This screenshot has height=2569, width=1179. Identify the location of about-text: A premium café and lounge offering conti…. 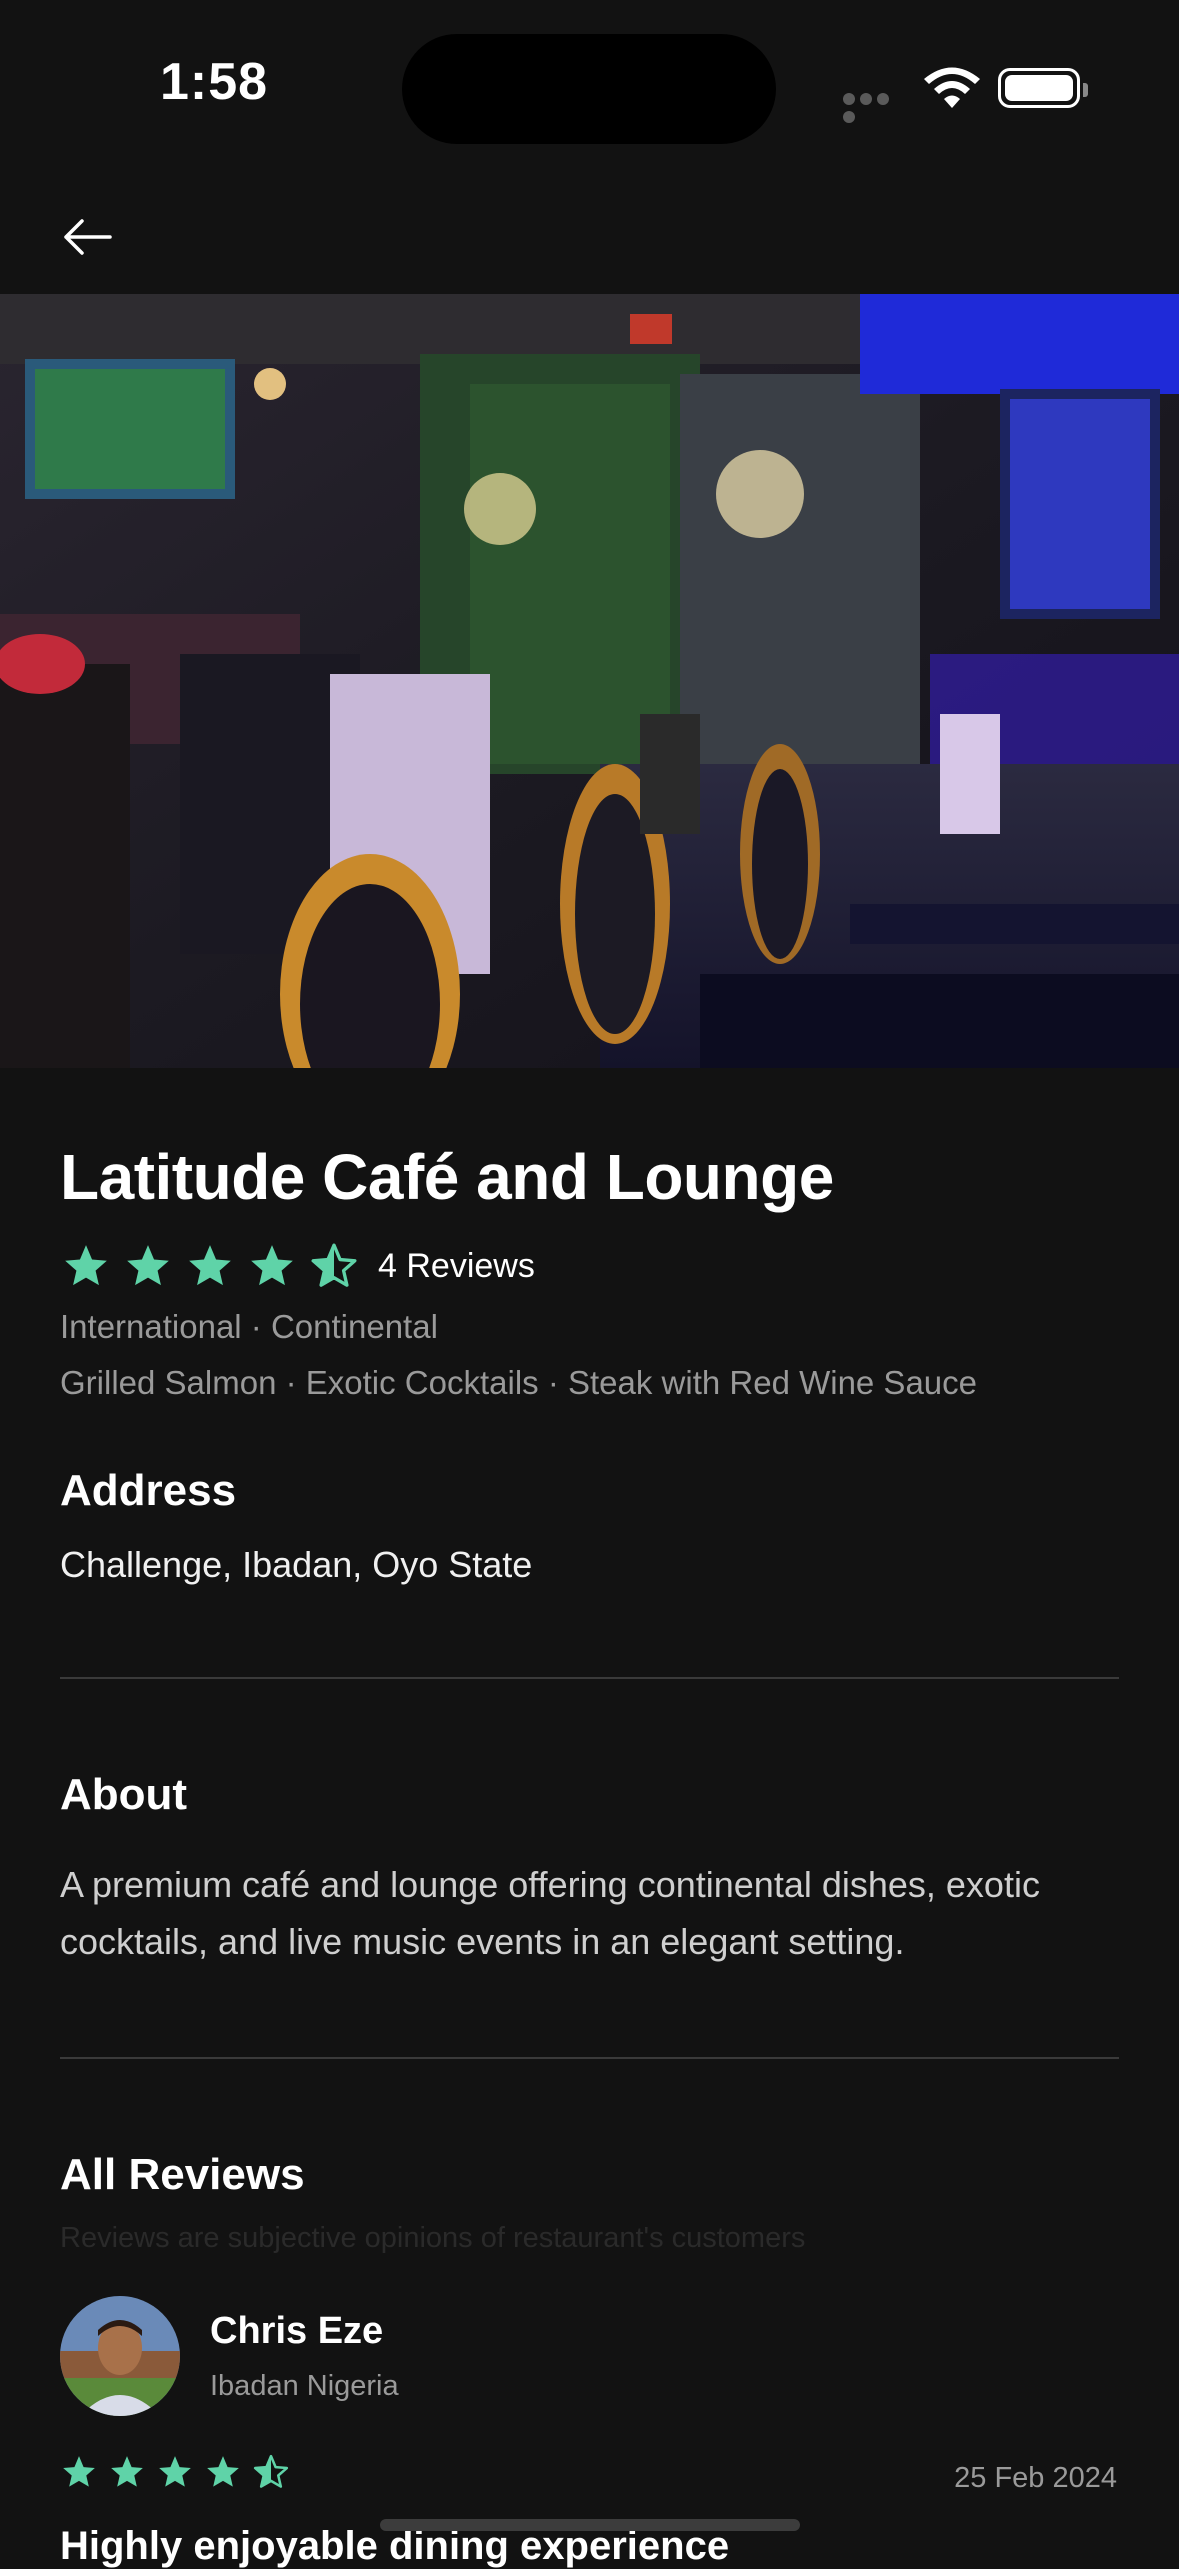
(550, 1913).